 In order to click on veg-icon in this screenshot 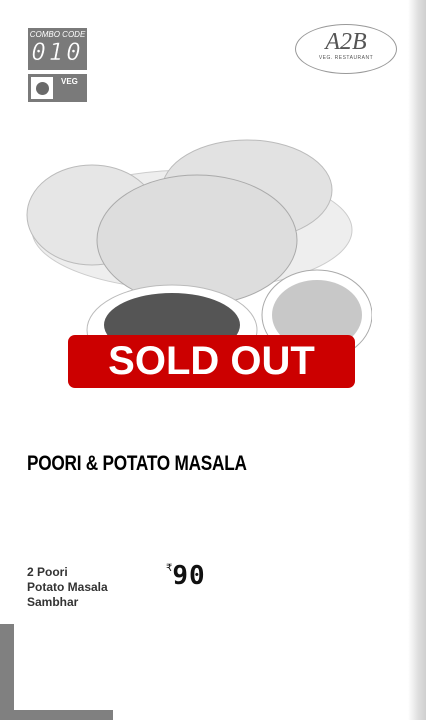, I will do `click(42, 88)`.